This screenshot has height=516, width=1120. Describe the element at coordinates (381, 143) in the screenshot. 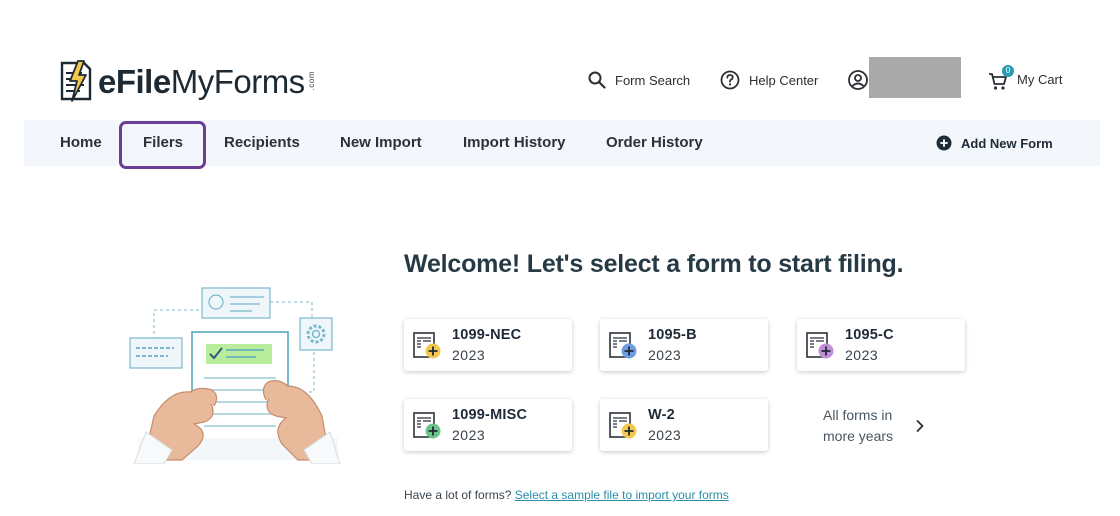

I see `nav-new-import: New Import` at that location.